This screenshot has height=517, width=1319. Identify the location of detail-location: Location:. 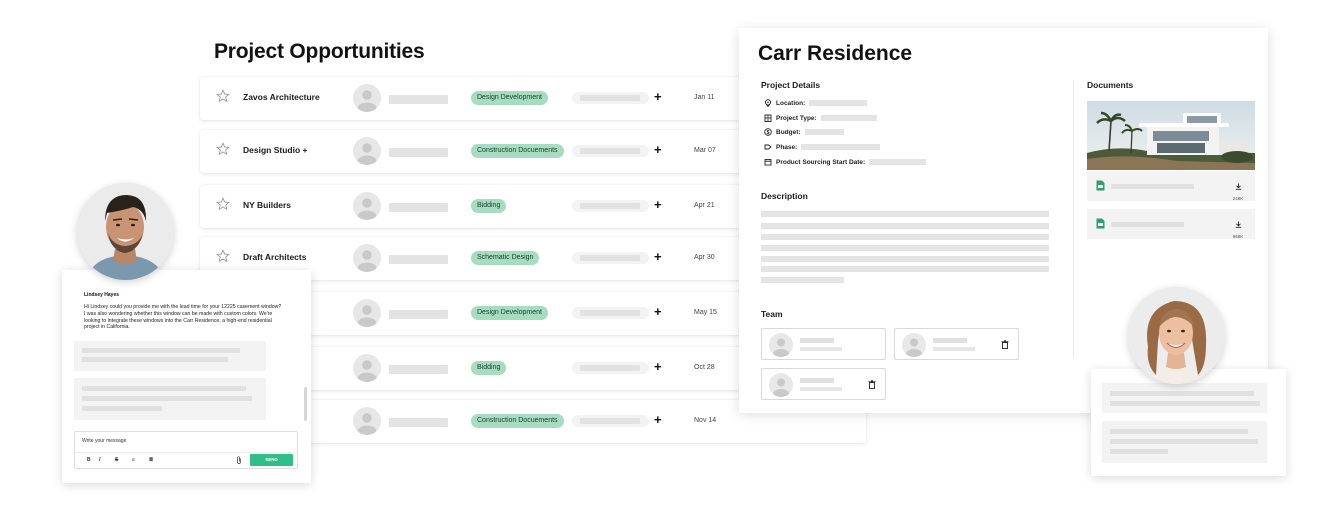
(816, 103).